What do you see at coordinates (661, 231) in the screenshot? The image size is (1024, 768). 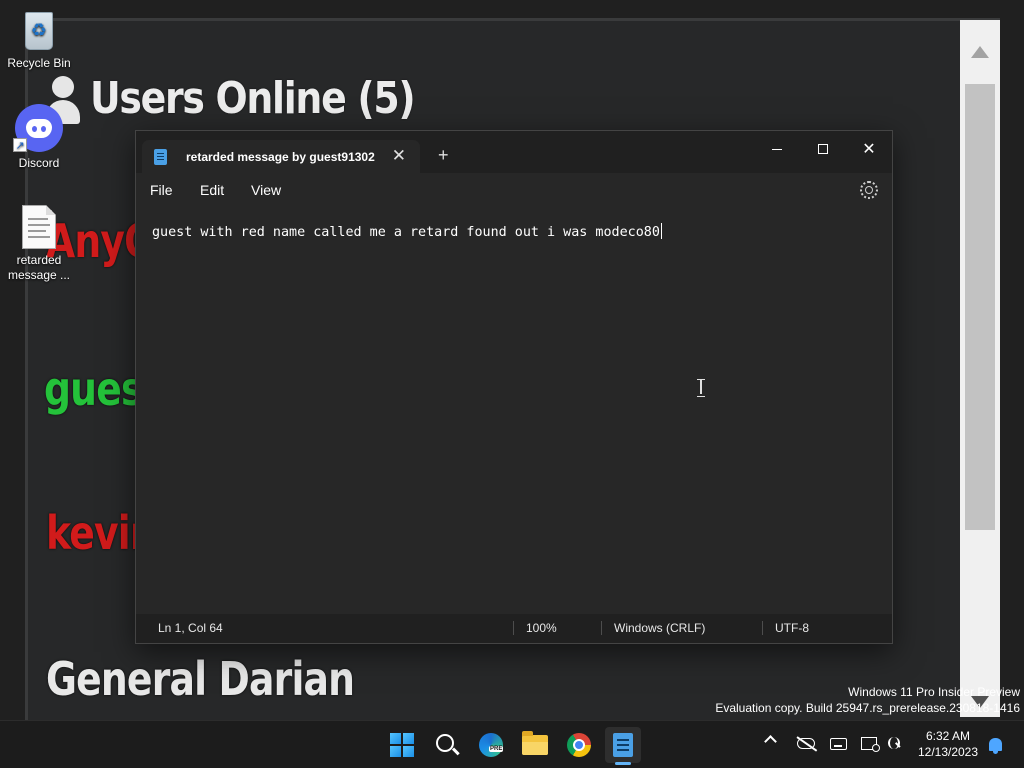 I see `text-caret` at bounding box center [661, 231].